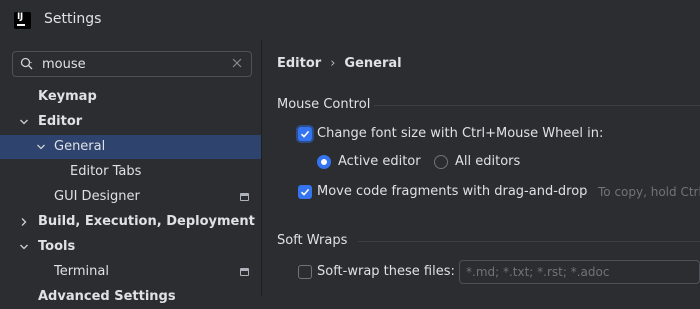 This screenshot has width=700, height=309. Describe the element at coordinates (305, 272) in the screenshot. I see `soft-wrap-files-checkbox` at that location.